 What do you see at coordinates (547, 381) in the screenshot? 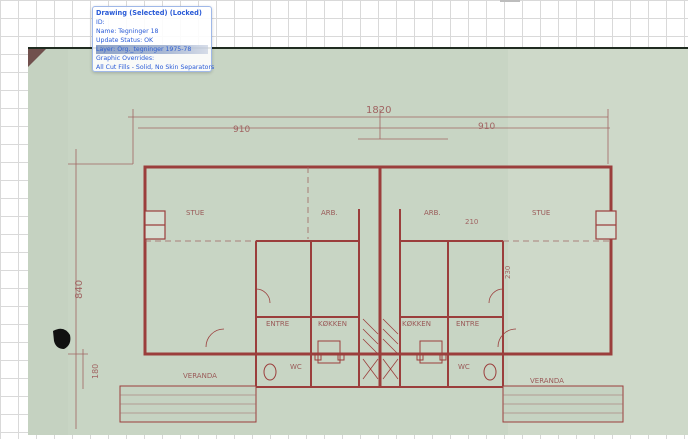
I see `room-veranda-right: VERANDA` at bounding box center [547, 381].